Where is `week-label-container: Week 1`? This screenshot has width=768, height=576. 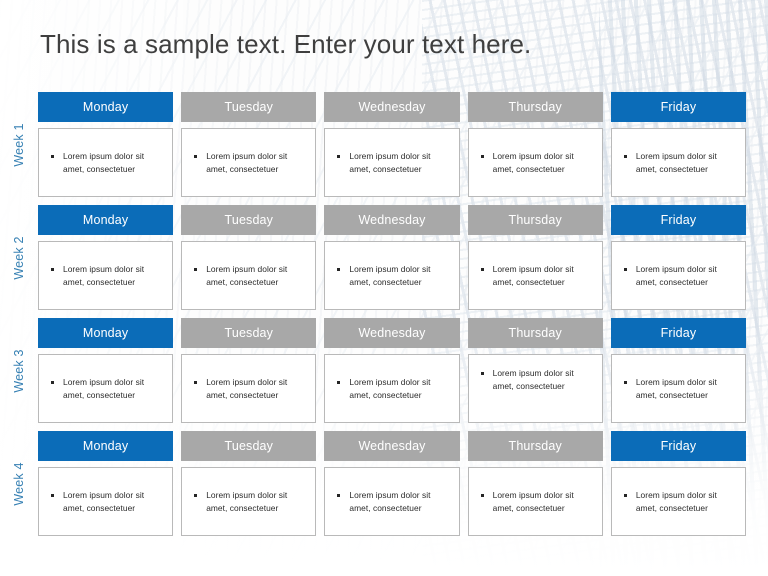 week-label-container: Week 1 is located at coordinates (19, 144).